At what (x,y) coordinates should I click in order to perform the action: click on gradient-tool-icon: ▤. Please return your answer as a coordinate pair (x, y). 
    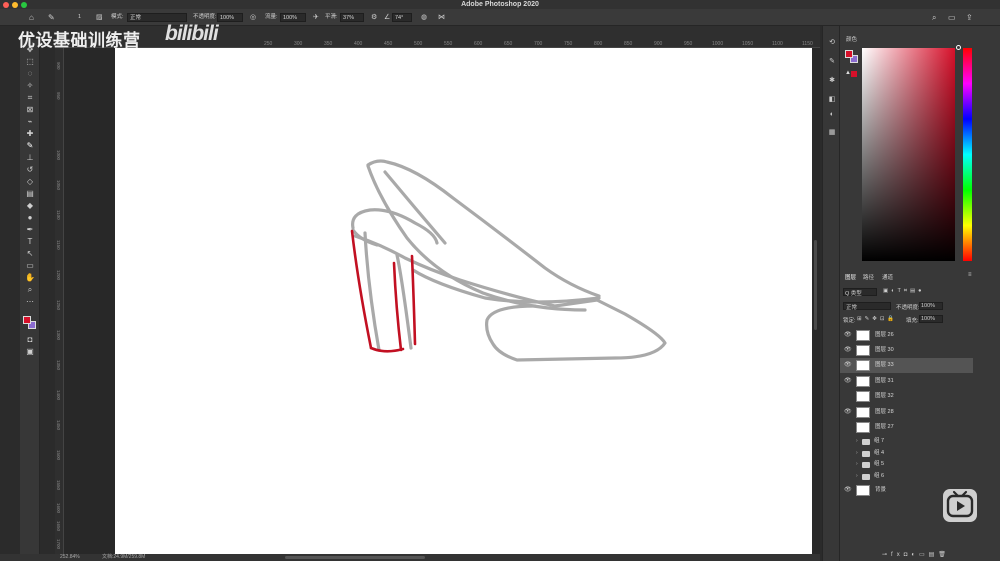
    Looking at the image, I should click on (30, 193).